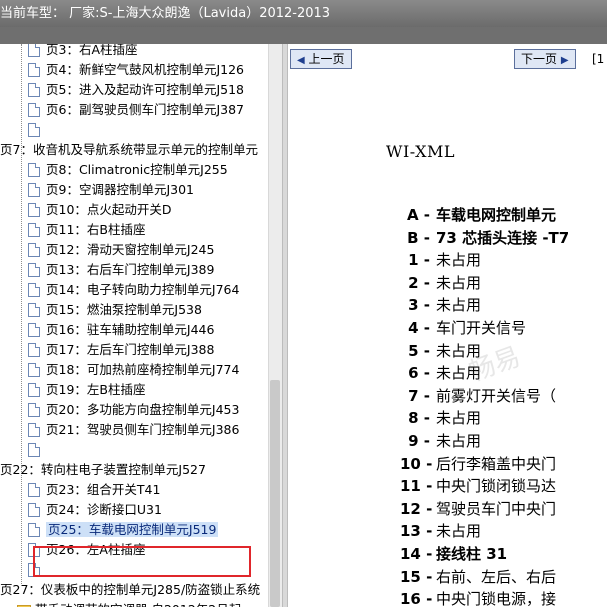 The height and width of the screenshot is (607, 607). What do you see at coordinates (137, 169) in the screenshot?
I see `tree-item-label: 页8：Climatronic控制单元J255` at bounding box center [137, 169].